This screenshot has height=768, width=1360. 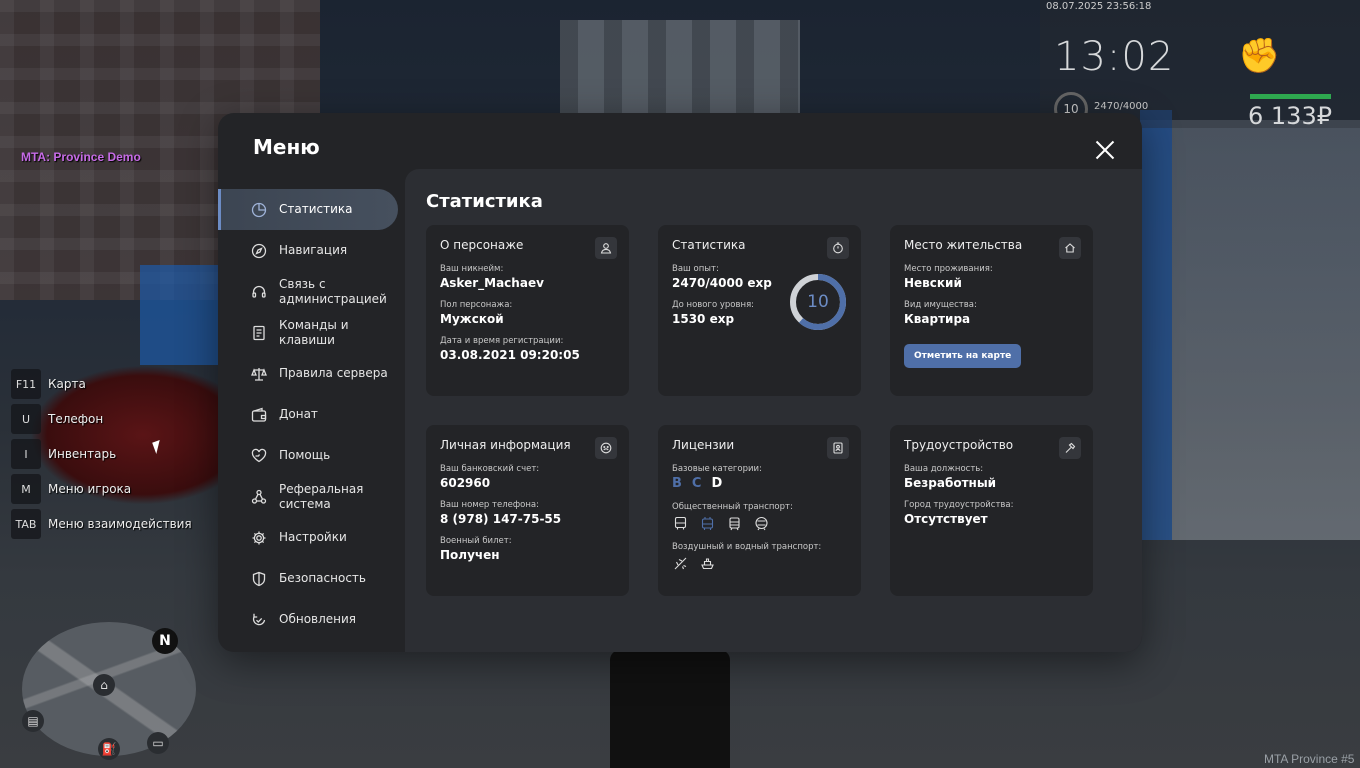 I want to click on field-label: Дата и время регистрации:, so click(x=502, y=341).